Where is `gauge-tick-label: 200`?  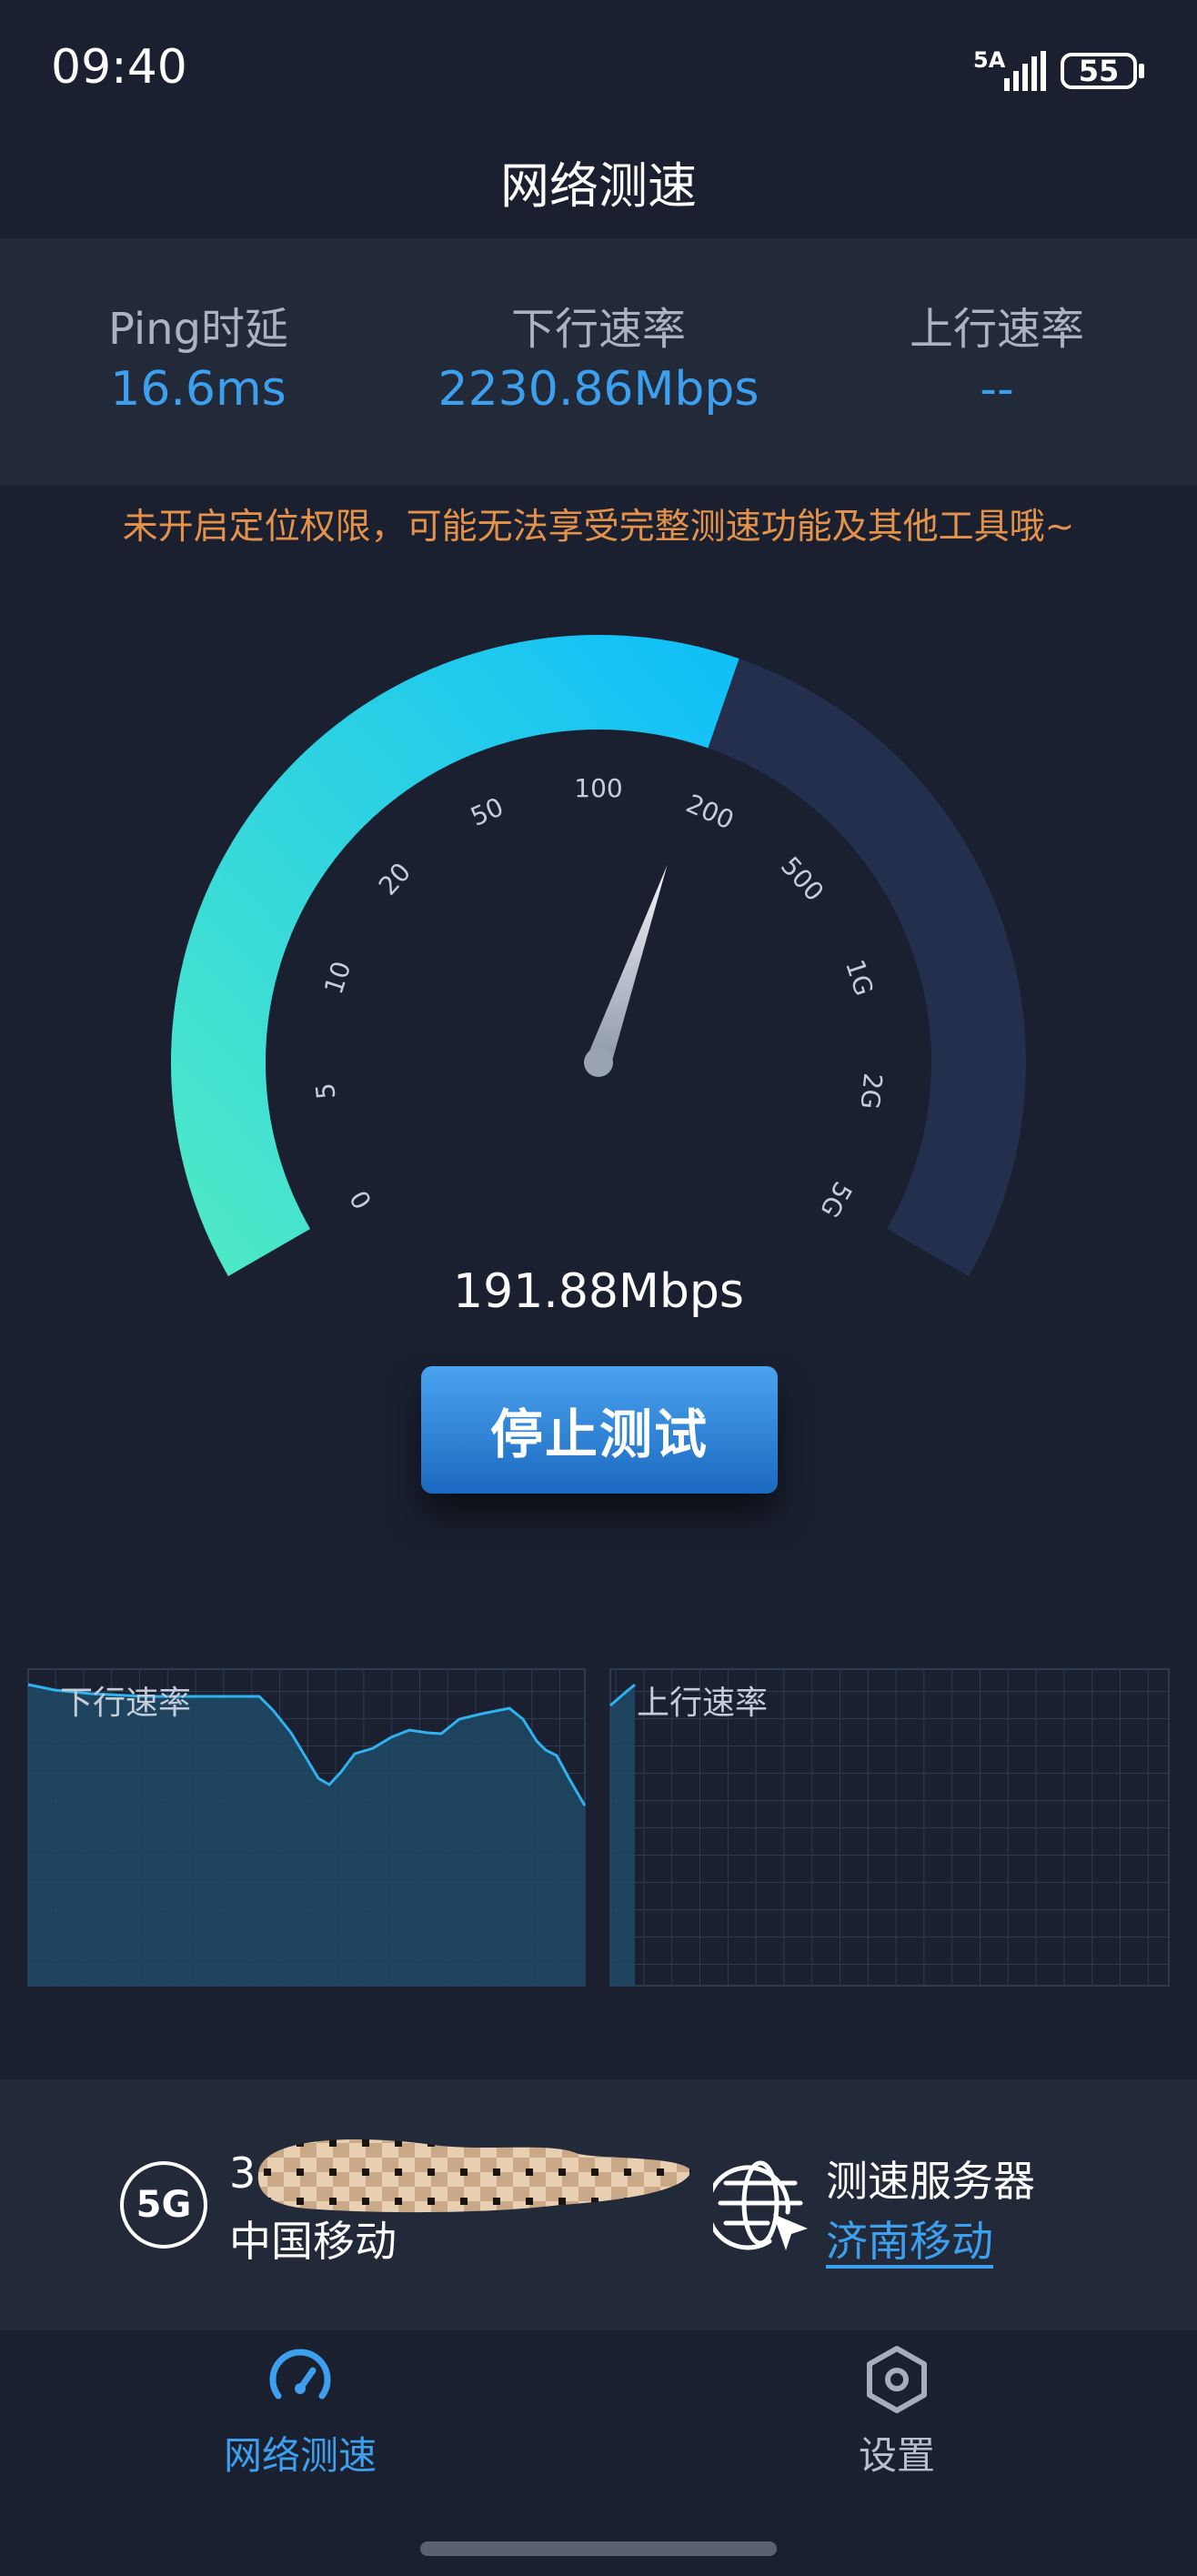
gauge-tick-label: 200 is located at coordinates (710, 812).